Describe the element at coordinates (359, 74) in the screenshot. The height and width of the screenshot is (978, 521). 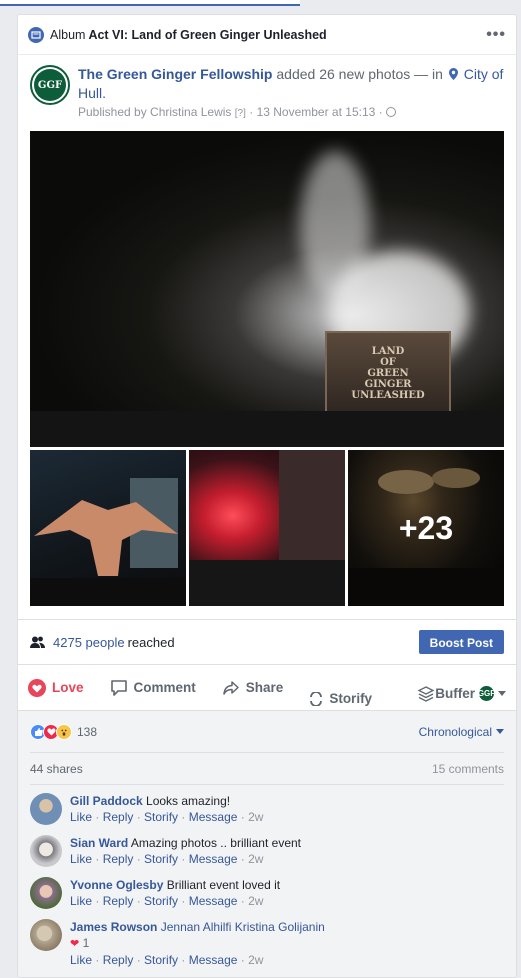
I see `post-action-text: added 26 new photos — in` at that location.